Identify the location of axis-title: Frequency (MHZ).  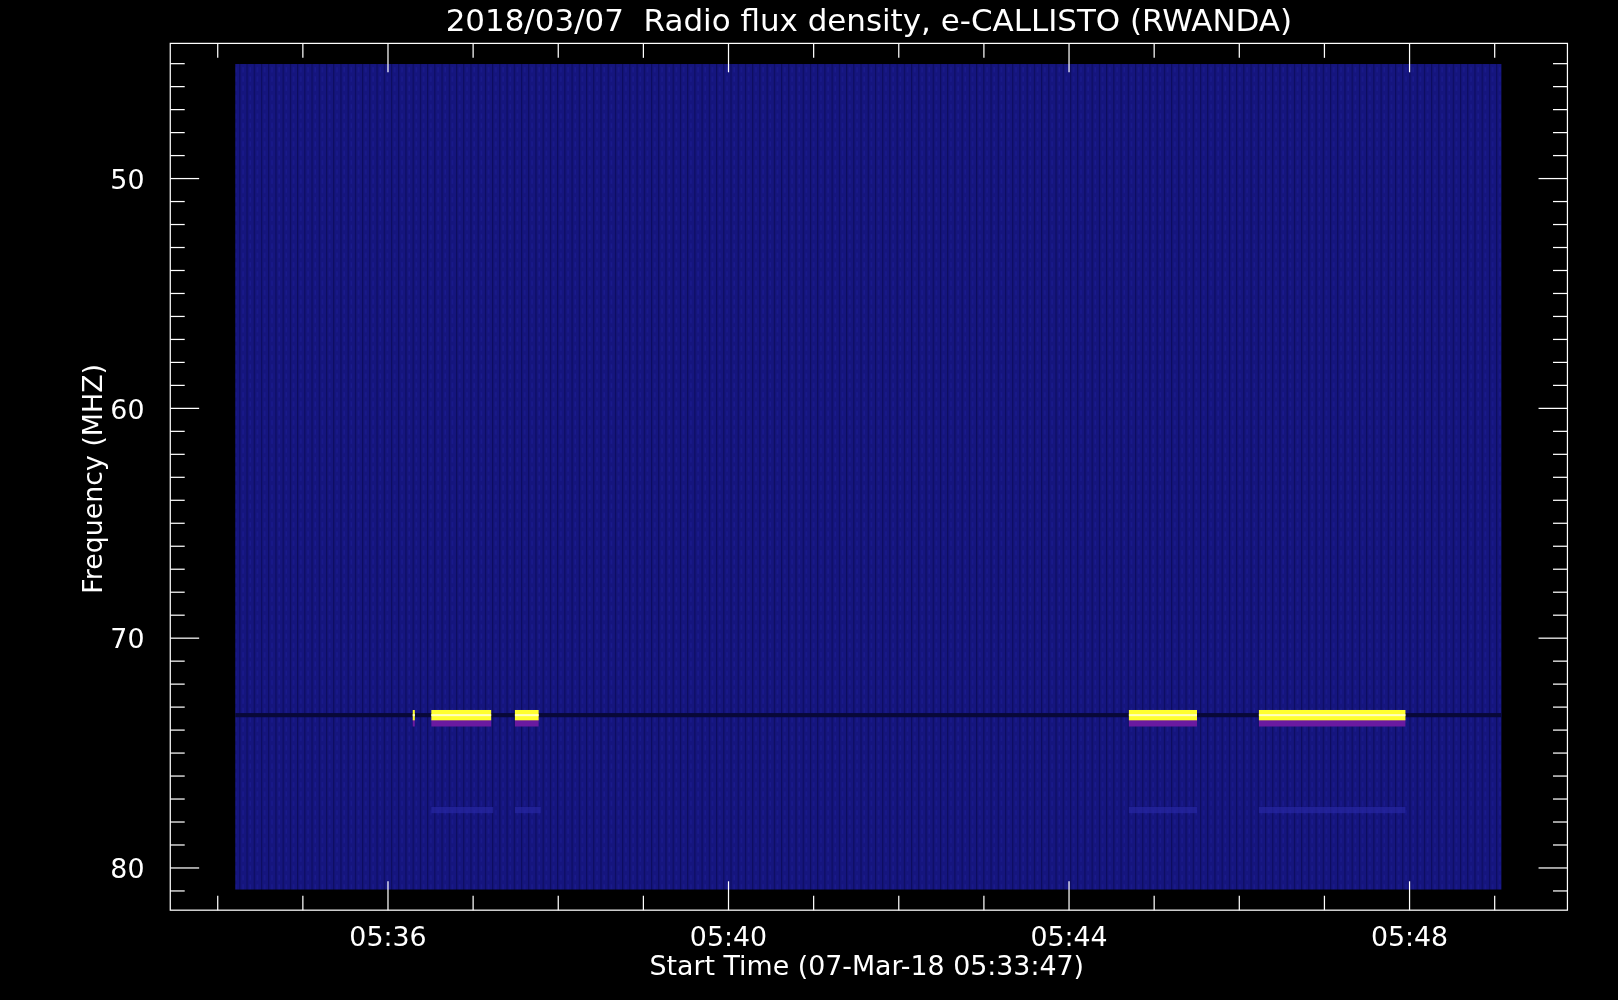
(93, 479).